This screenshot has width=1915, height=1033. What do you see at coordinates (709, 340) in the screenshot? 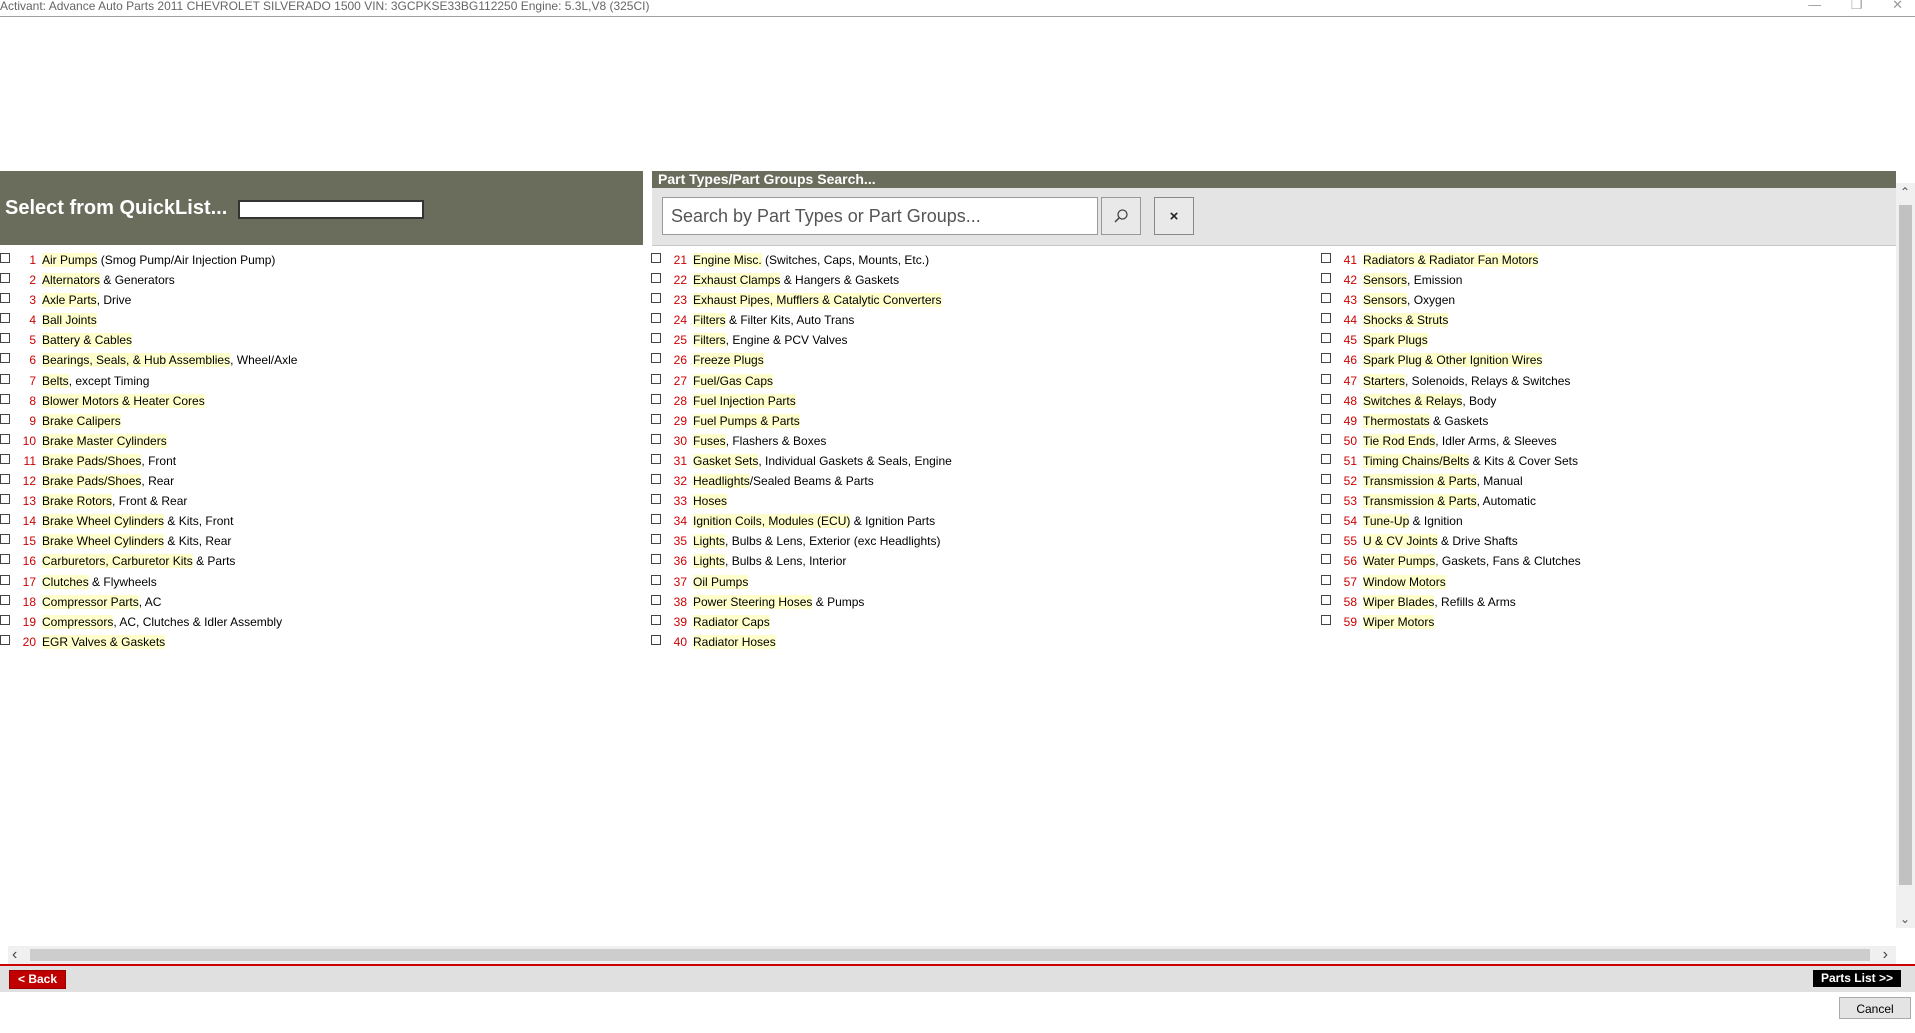
I see `part-group-link: Filters` at bounding box center [709, 340].